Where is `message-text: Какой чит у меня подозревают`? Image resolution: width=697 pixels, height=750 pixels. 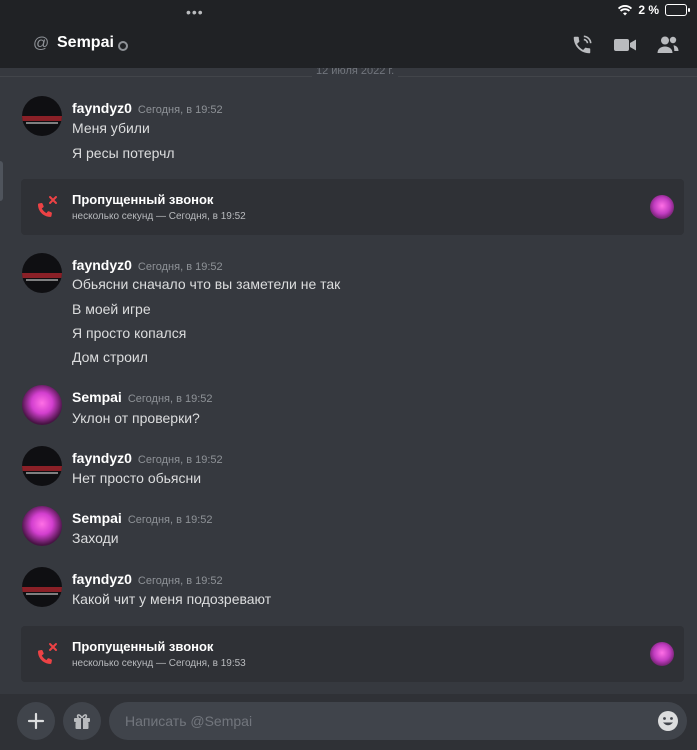
message-text: Какой чит у меня подозревают is located at coordinates (172, 599).